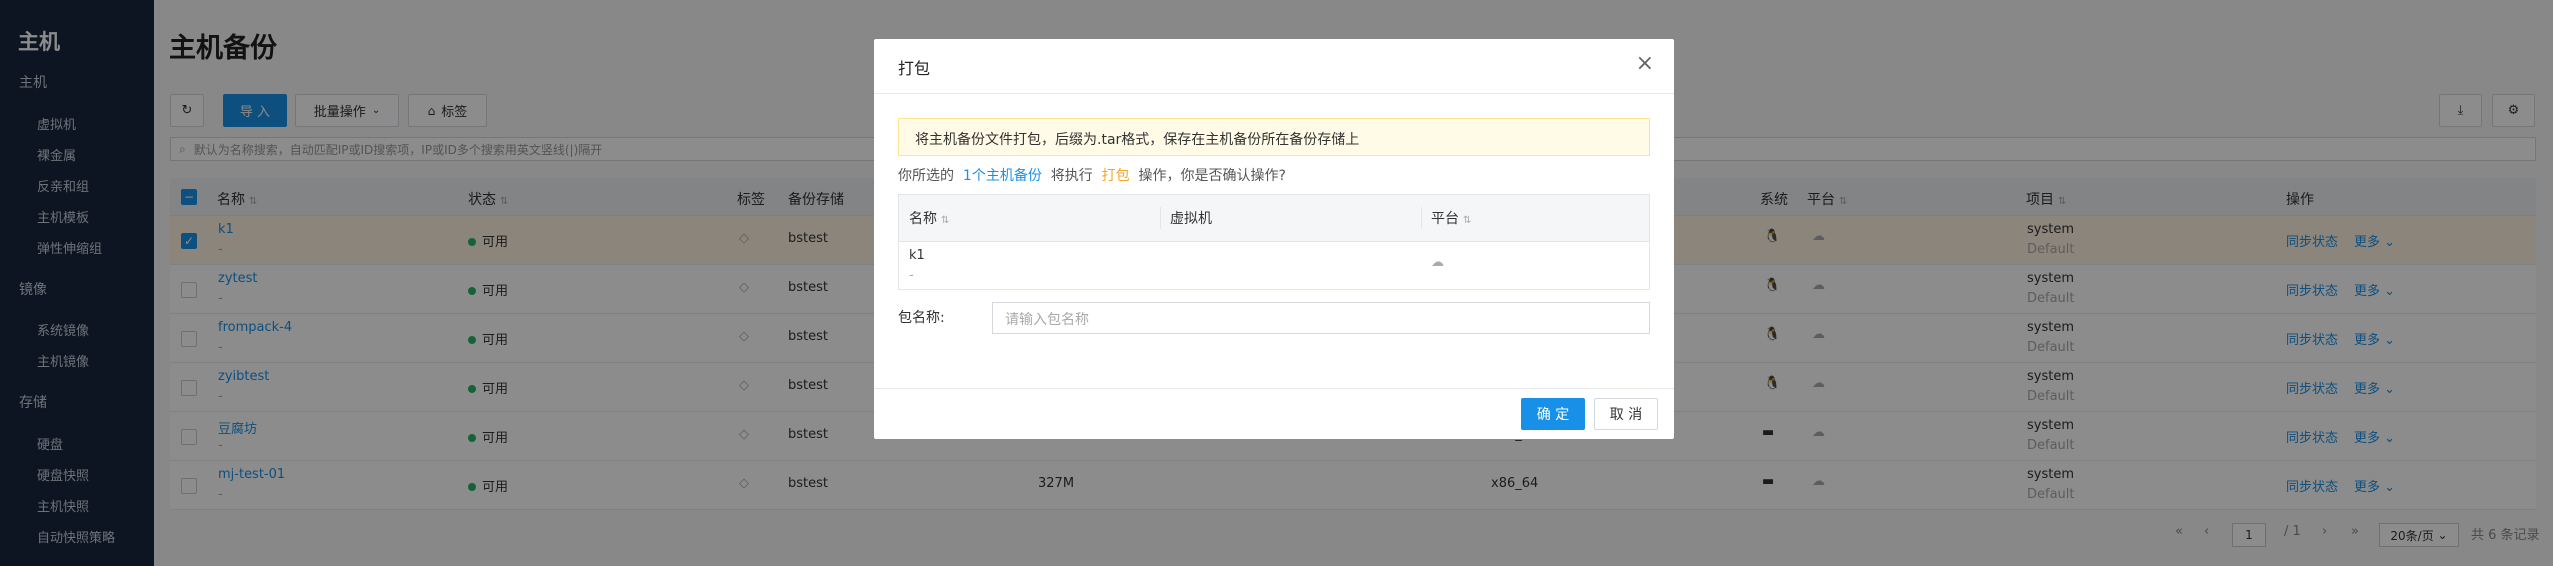 Image resolution: width=2553 pixels, height=566 pixels. Describe the element at coordinates (929, 218) in the screenshot. I see `col-name: 名称 ⇅` at that location.